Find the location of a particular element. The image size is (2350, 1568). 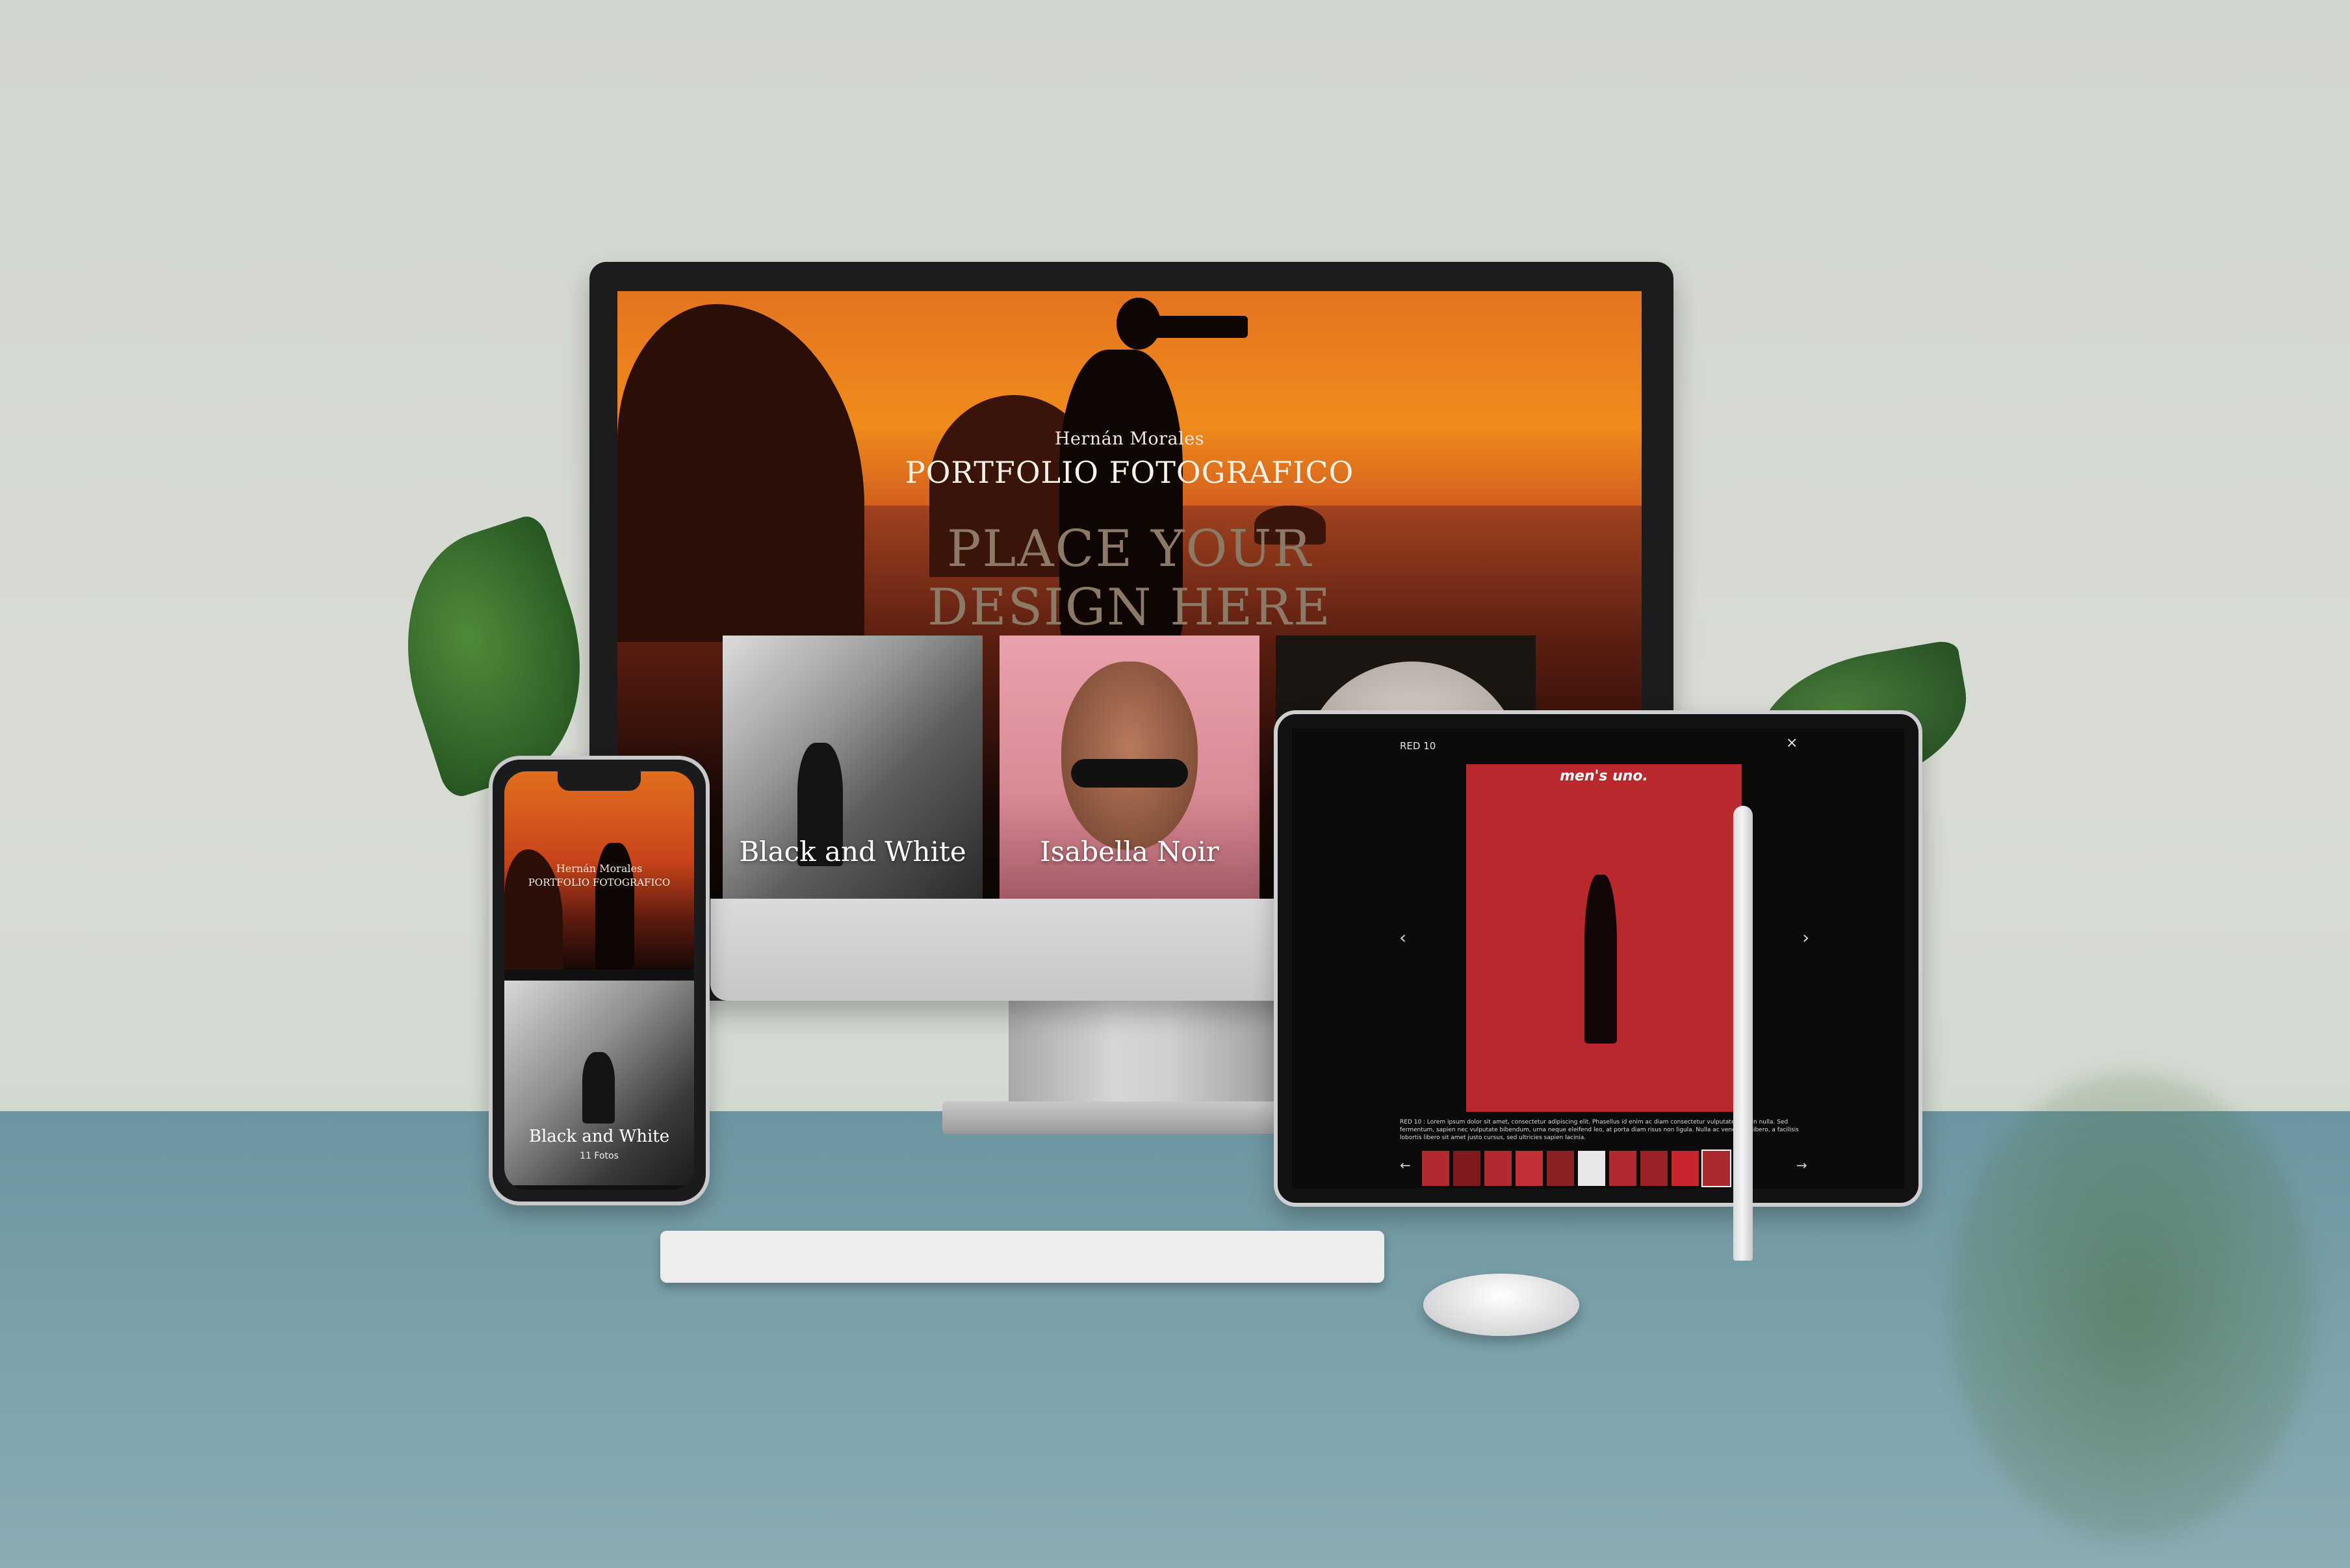

gallery-card-isabella-noir: Isabella Noir is located at coordinates (1129, 767).